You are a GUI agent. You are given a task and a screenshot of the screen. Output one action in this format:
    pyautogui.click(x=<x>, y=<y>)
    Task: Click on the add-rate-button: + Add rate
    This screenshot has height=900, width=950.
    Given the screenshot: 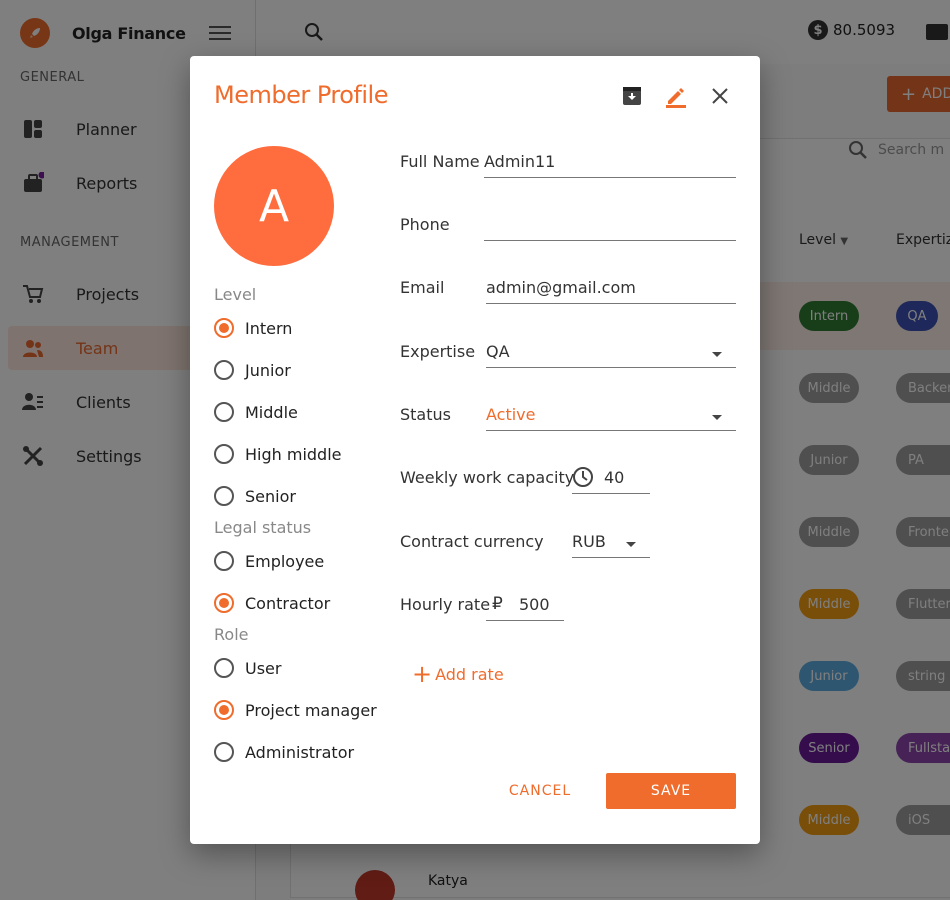 What is the action you would take?
    pyautogui.click(x=458, y=674)
    